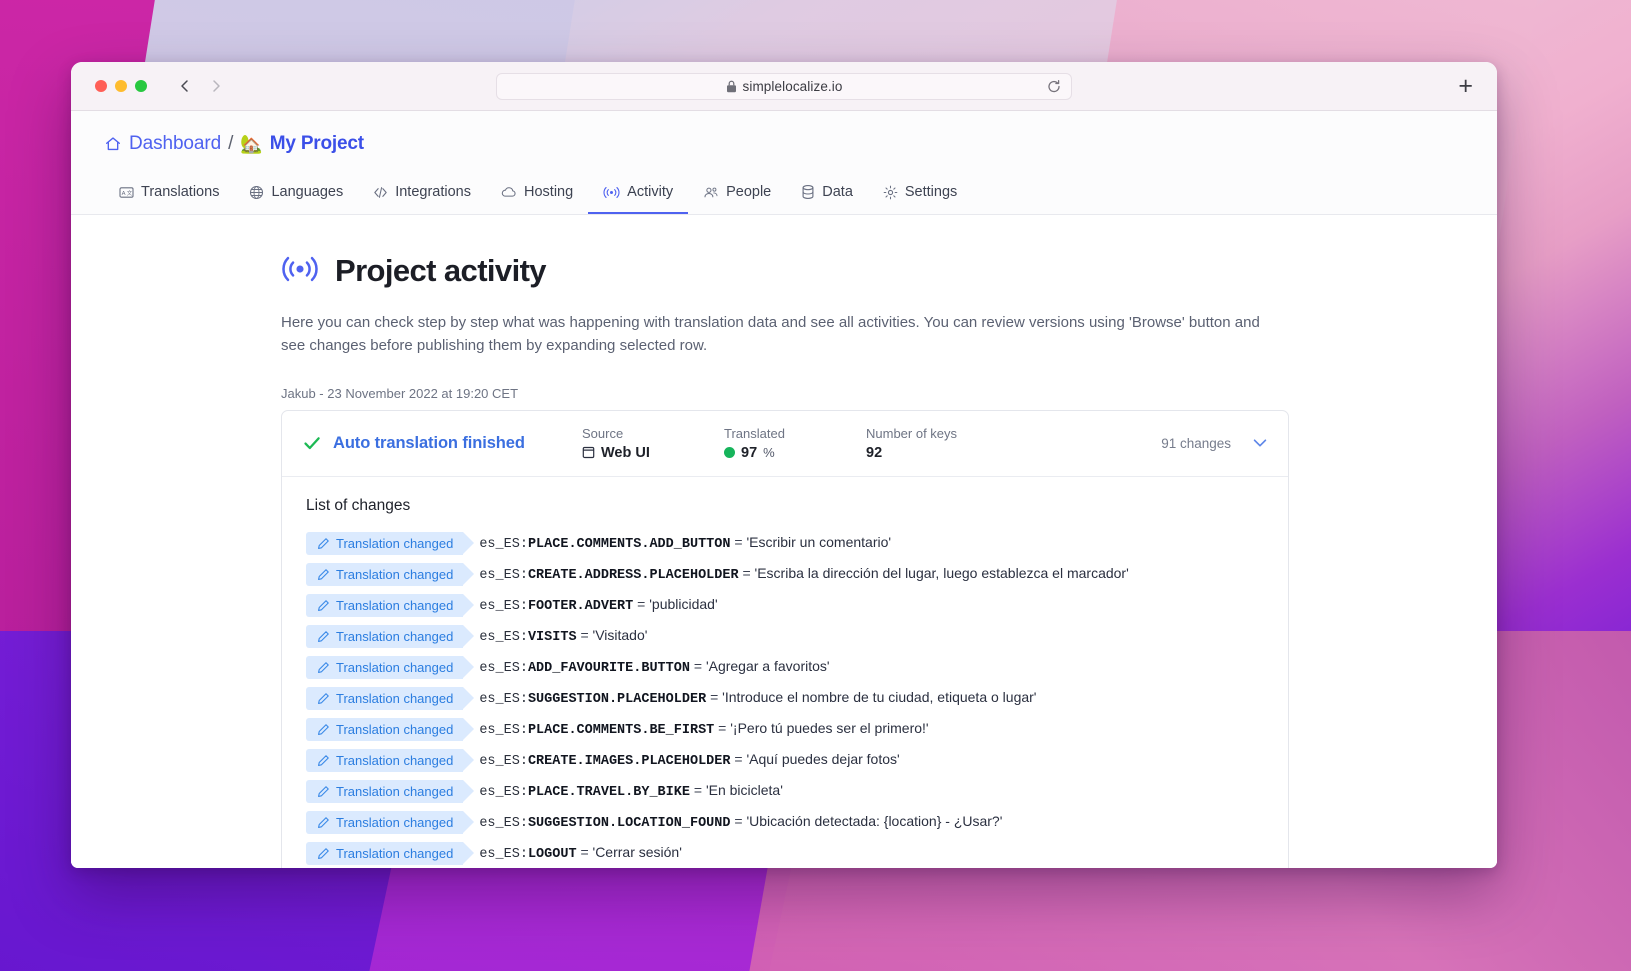 Image resolution: width=1631 pixels, height=971 pixels. I want to click on svg-text: A, so click(124, 194).